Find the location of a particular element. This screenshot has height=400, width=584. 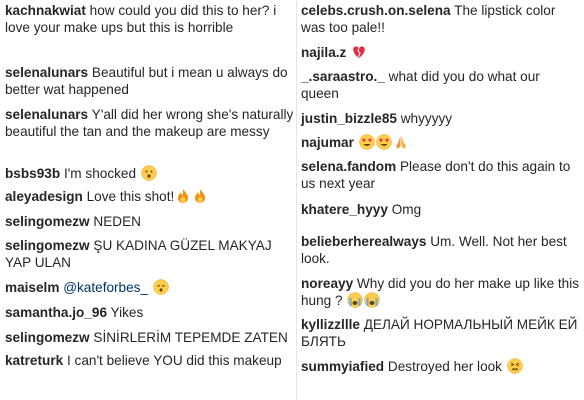

comment-username: belieberherealways is located at coordinates (363, 241).